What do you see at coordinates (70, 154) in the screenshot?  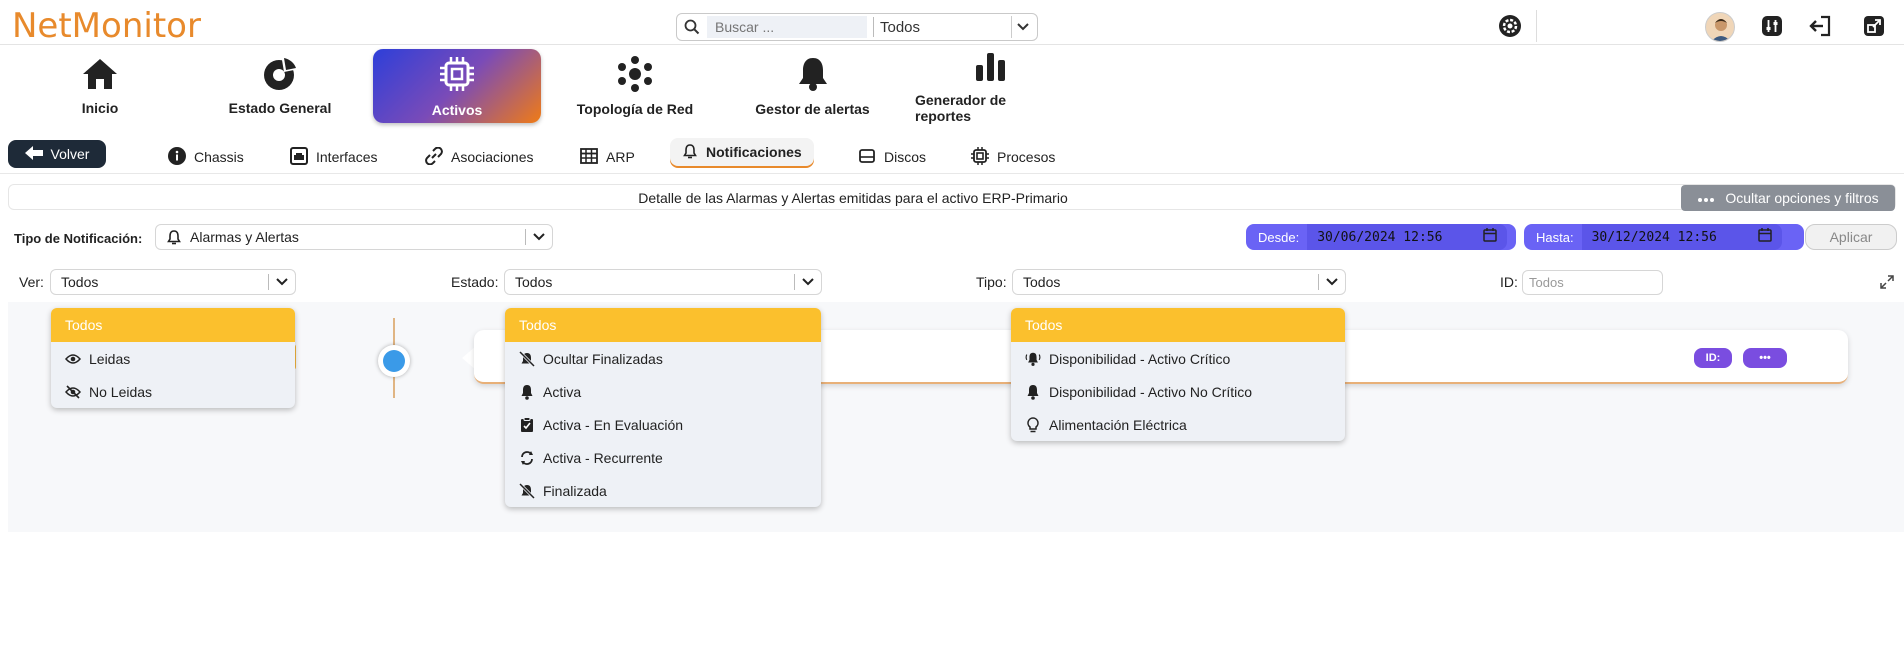 I see `back-label: Volver` at bounding box center [70, 154].